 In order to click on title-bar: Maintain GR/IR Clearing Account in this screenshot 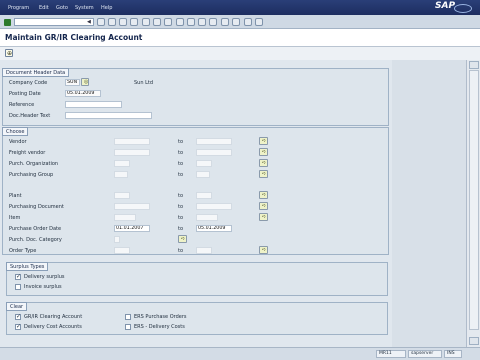, I will do `click(240, 38)`.